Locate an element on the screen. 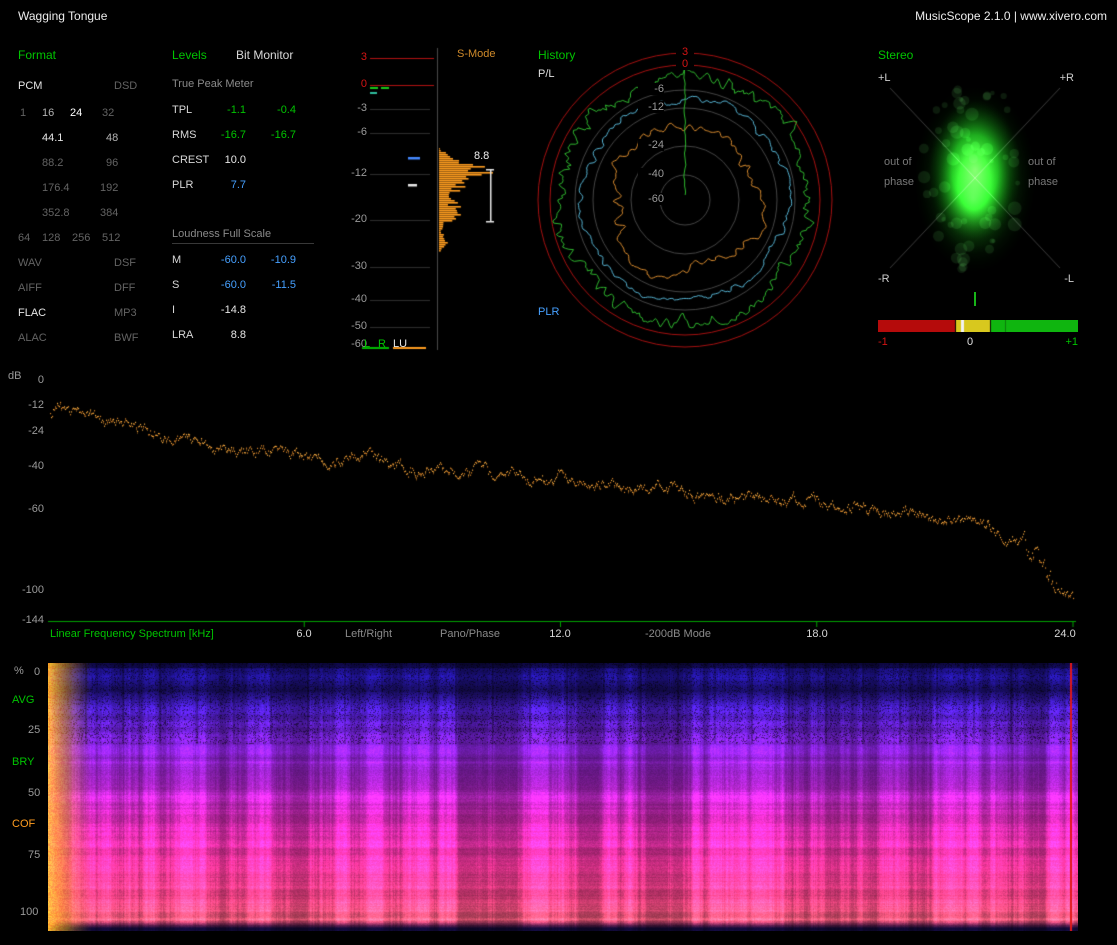  meter-channel-lu: LU is located at coordinates (400, 344).